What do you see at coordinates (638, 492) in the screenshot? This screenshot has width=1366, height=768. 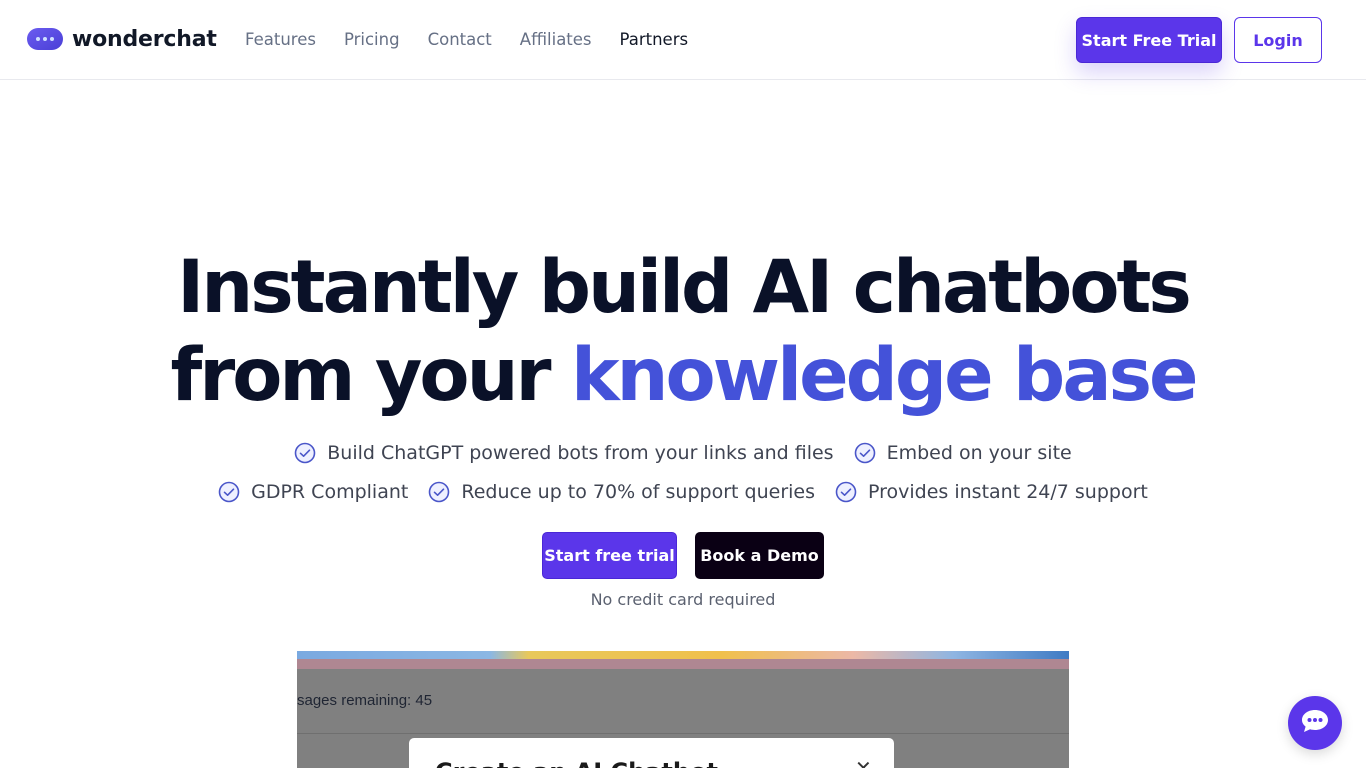 I see `feature-text: Reduce up to 70% of support queries` at bounding box center [638, 492].